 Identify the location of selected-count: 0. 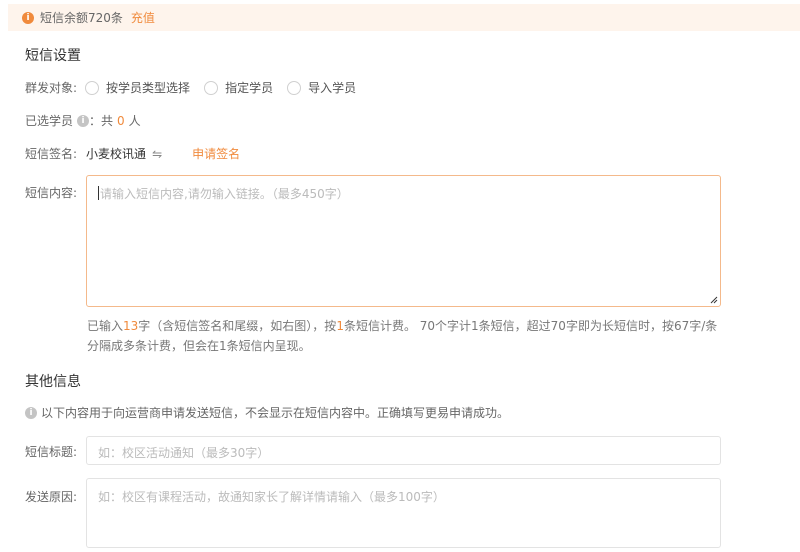
(121, 120).